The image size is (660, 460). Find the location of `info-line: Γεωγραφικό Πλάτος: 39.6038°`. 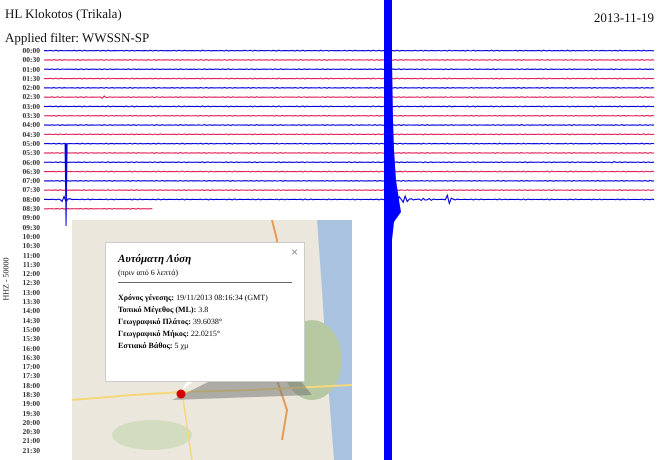

info-line: Γεωγραφικό Πλάτος: 39.6038° is located at coordinates (171, 321).